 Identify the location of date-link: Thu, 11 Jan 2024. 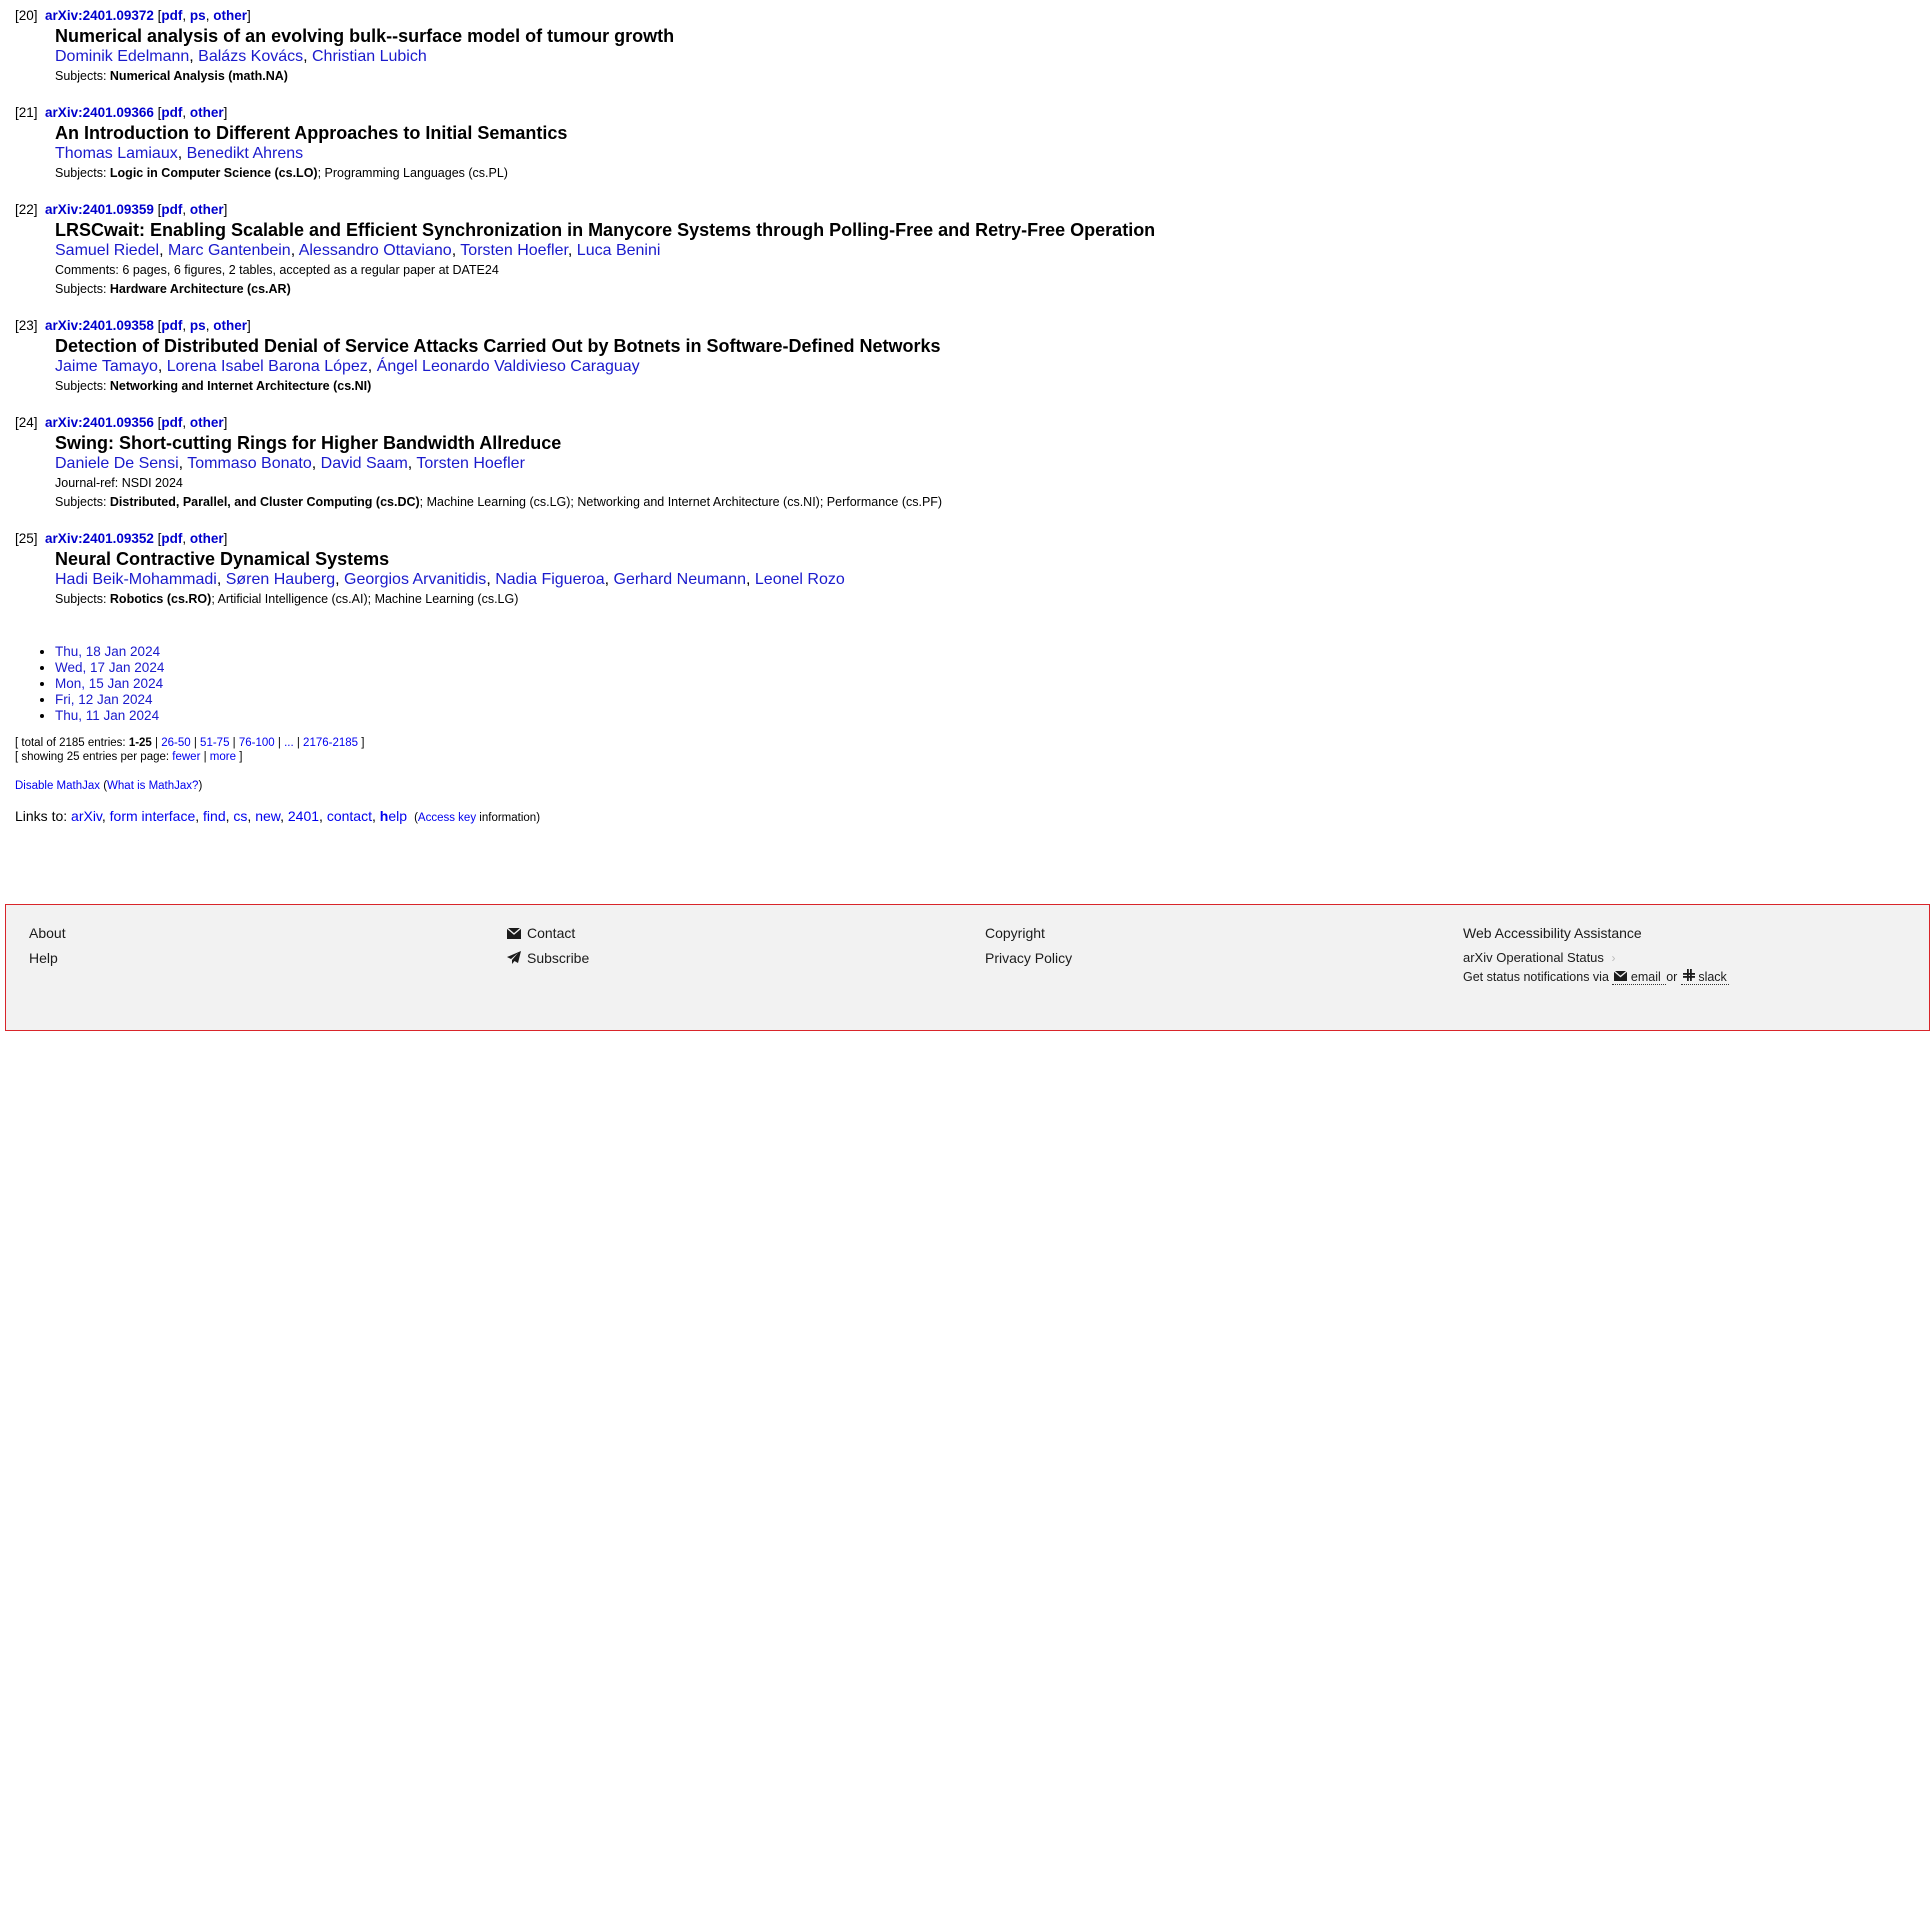
(107, 715).